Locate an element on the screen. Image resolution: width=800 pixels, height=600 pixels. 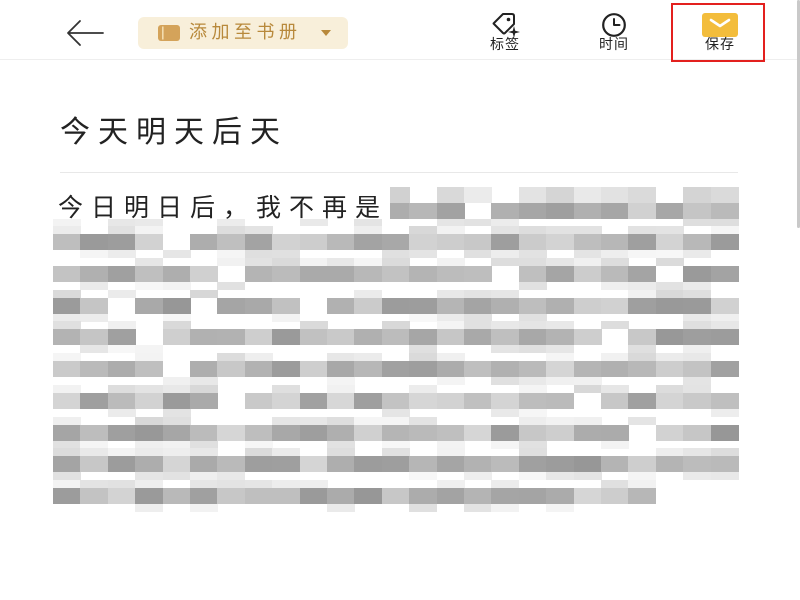
save-label: 保存 is located at coordinates (720, 45).